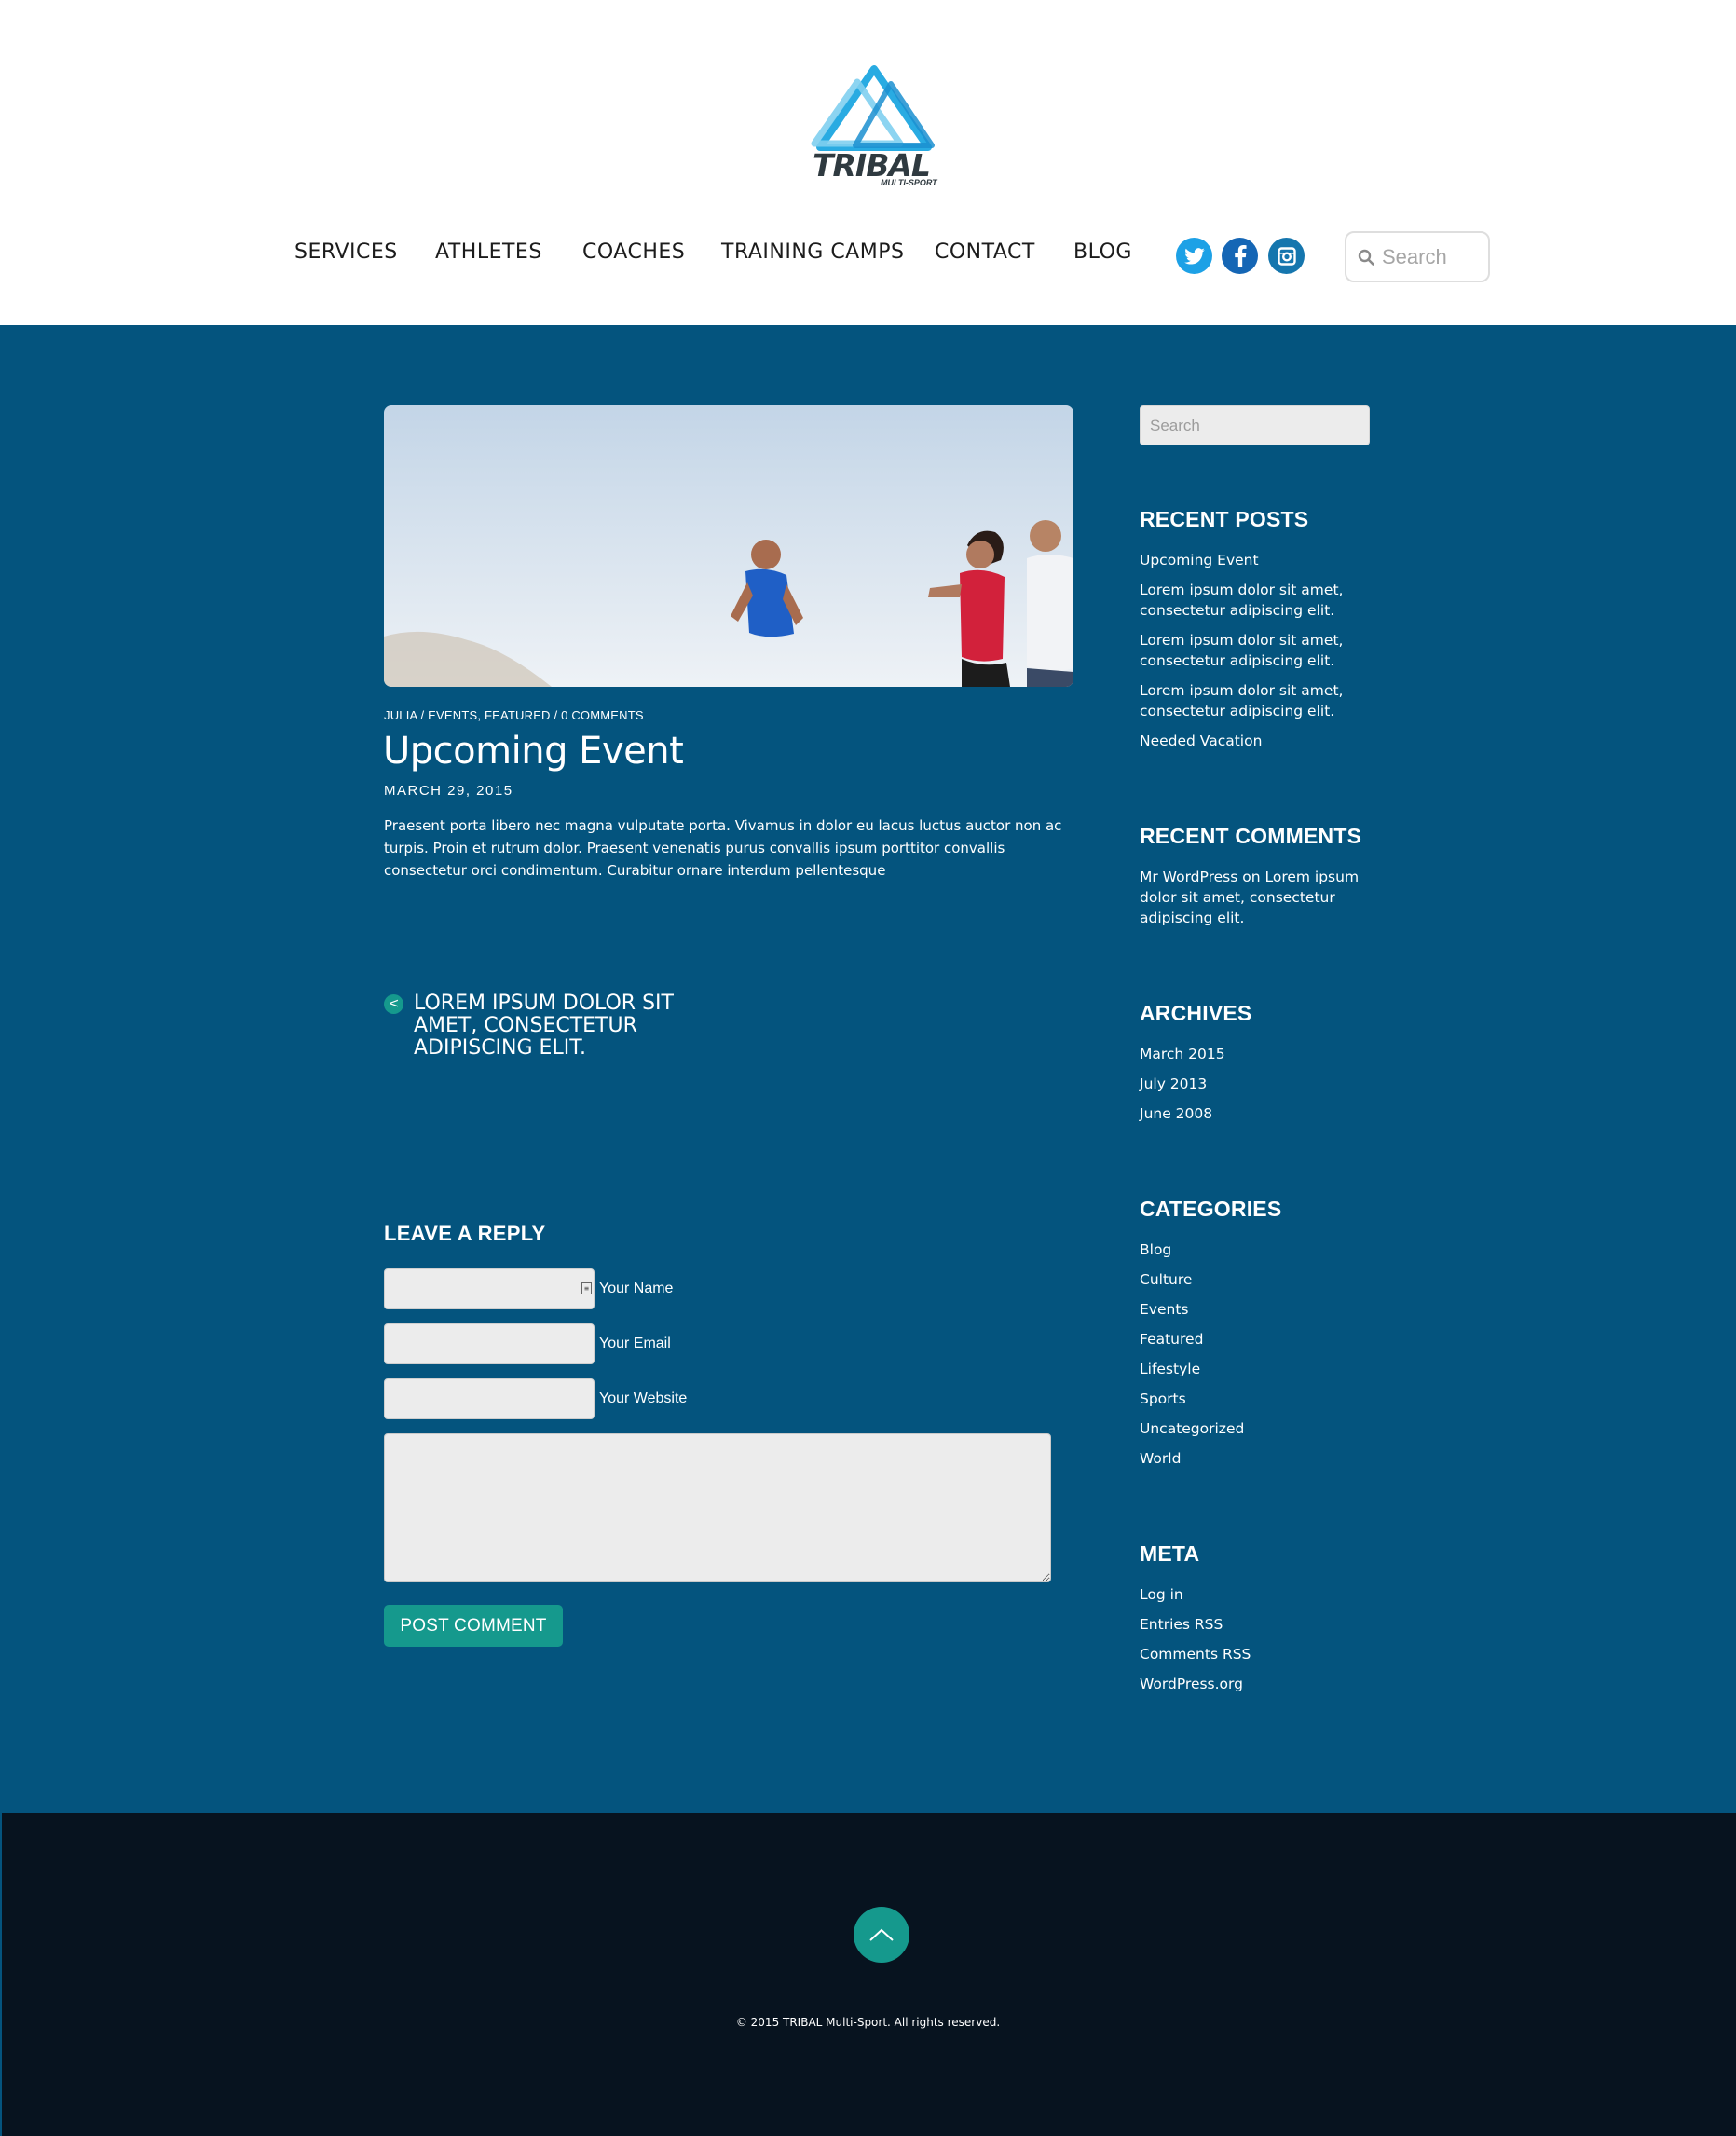 The image size is (1736, 2136). I want to click on meta-link: Log in, so click(1251, 1594).